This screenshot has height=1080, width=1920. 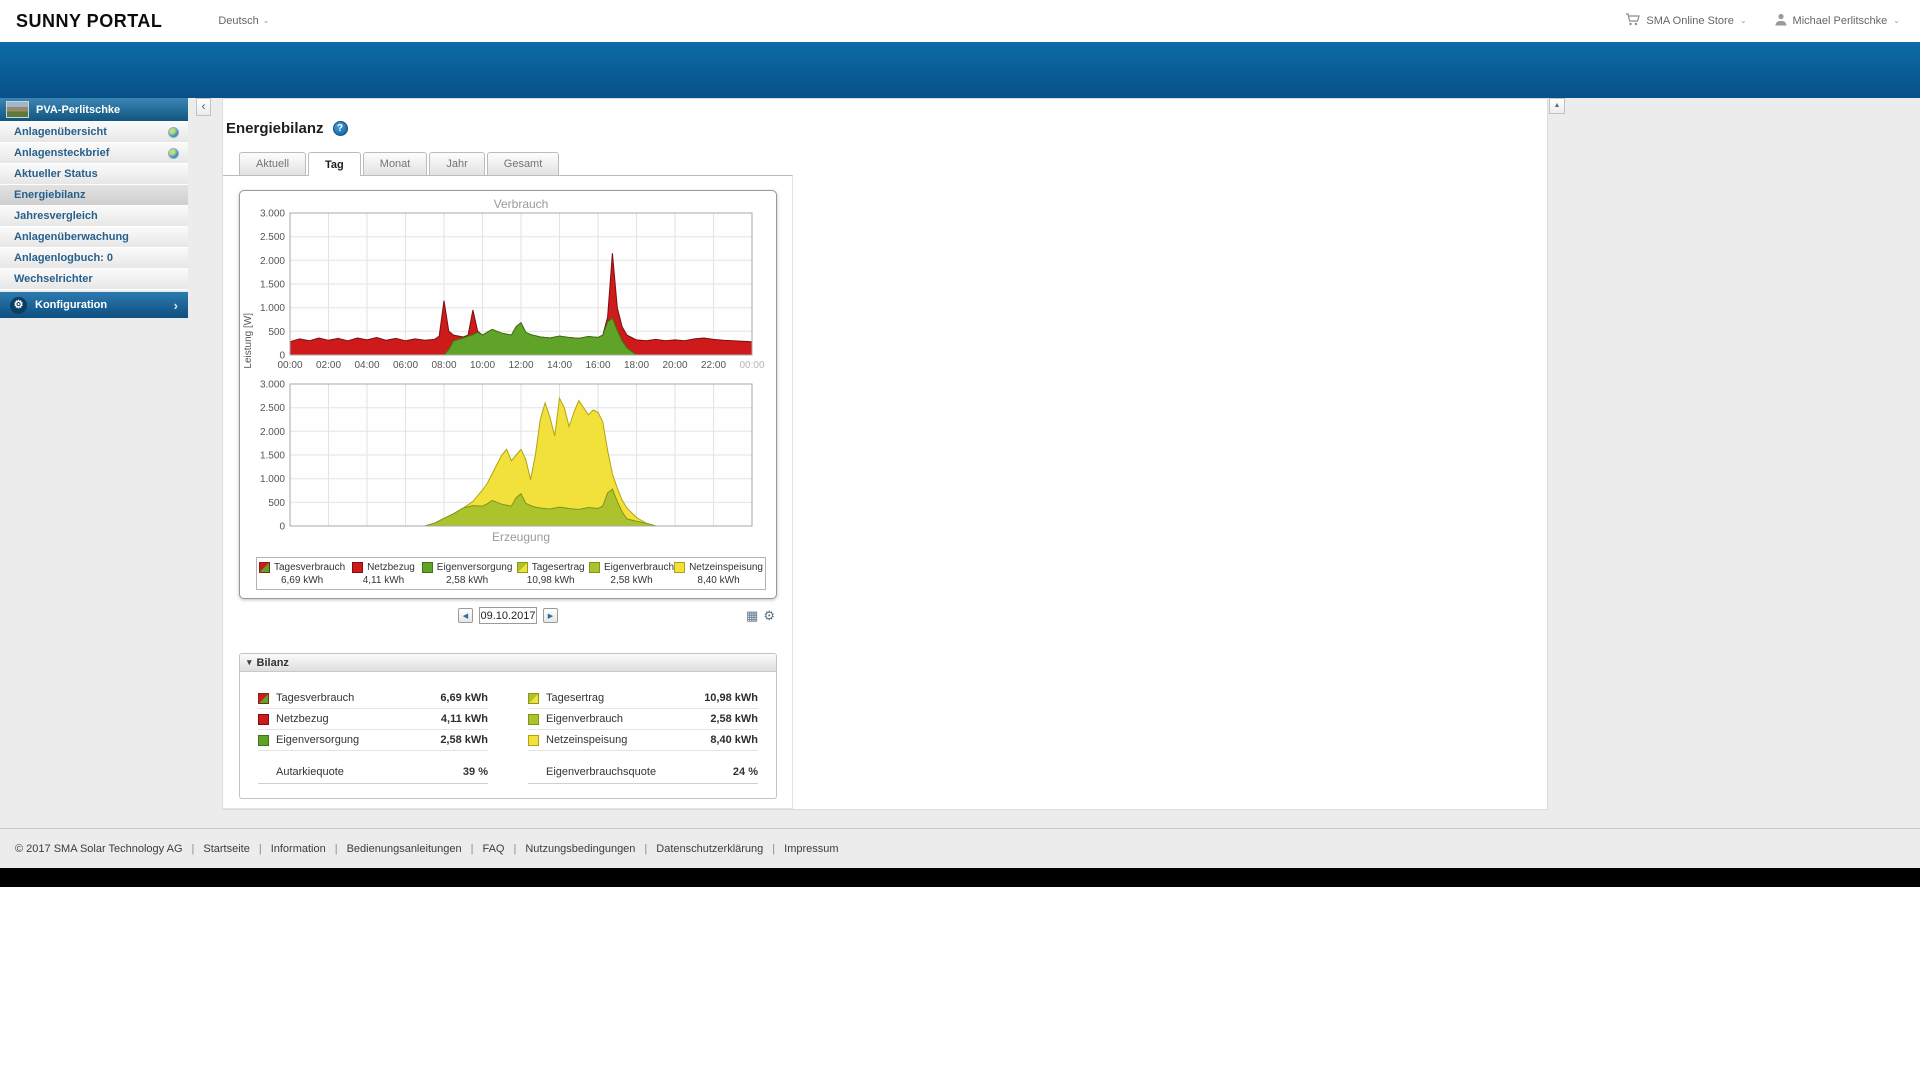 I want to click on footer-link-faq: FAQ, so click(x=483, y=849).